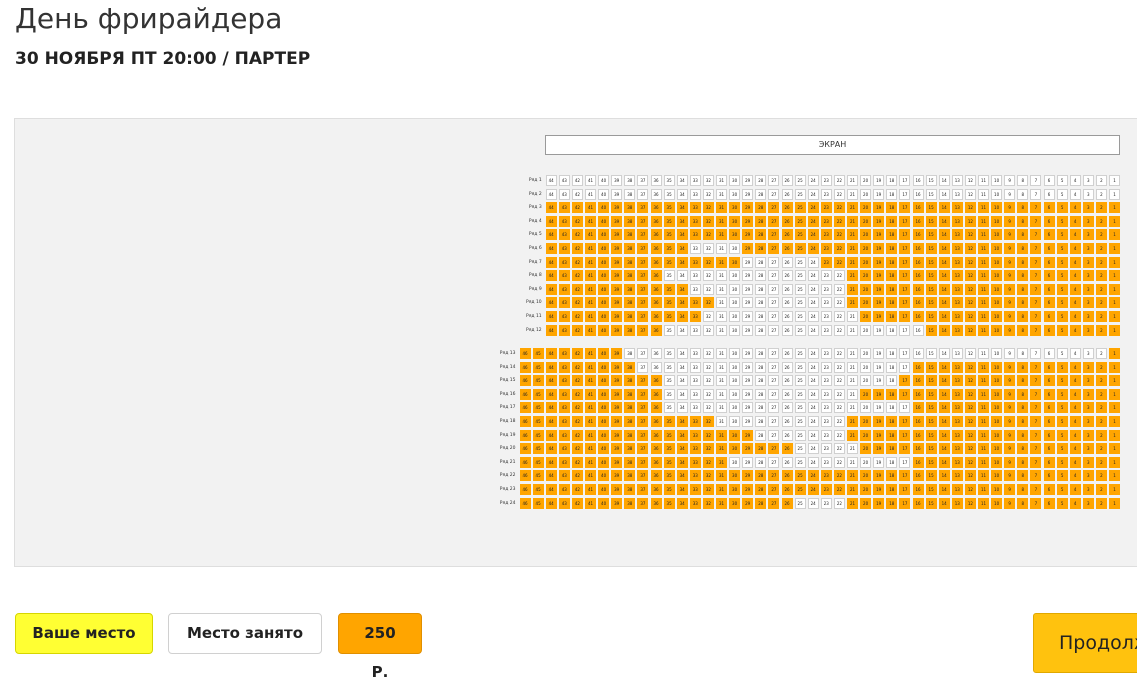 This screenshot has height=692, width=1137. Describe the element at coordinates (944, 381) in the screenshot. I see `seat-free: 14` at that location.